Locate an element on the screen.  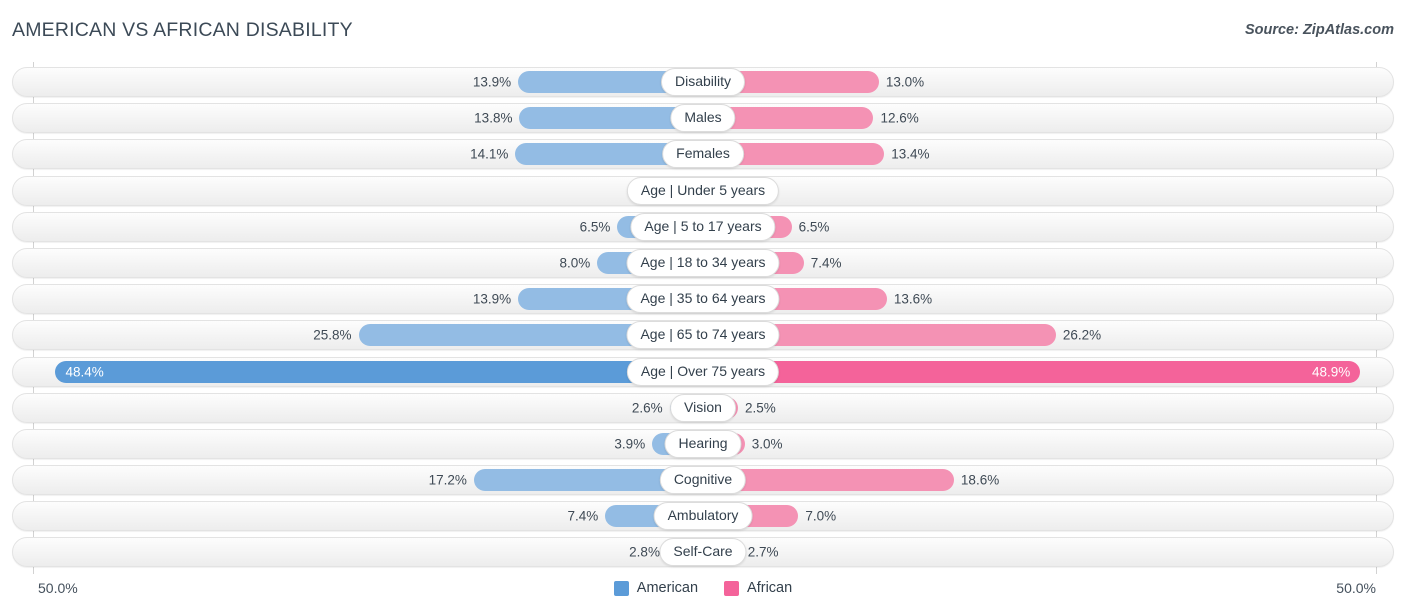
category-label: Age | 35 to 64 years is located at coordinates (703, 299).